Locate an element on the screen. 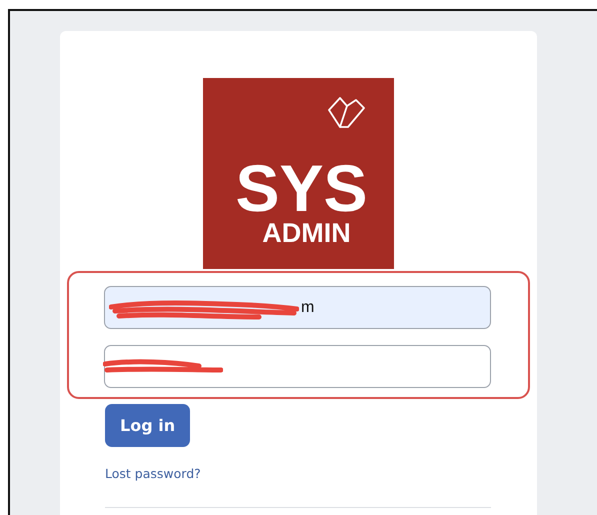 The width and height of the screenshot is (597, 515). password-field is located at coordinates (297, 366).